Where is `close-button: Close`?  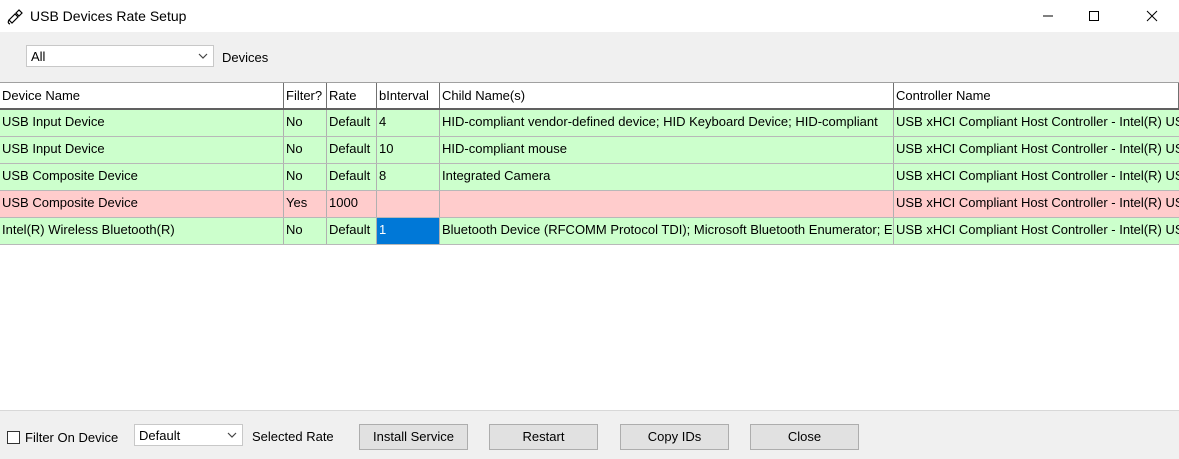
close-button: Close is located at coordinates (804, 437).